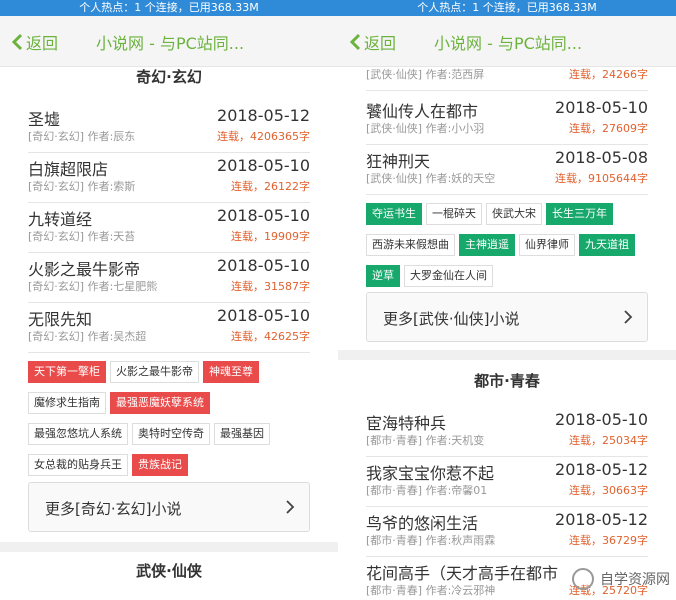 The height and width of the screenshot is (600, 676). What do you see at coordinates (451, 319) in the screenshot?
I see `more-label: 更多[武侠·仙侠]小说` at bounding box center [451, 319].